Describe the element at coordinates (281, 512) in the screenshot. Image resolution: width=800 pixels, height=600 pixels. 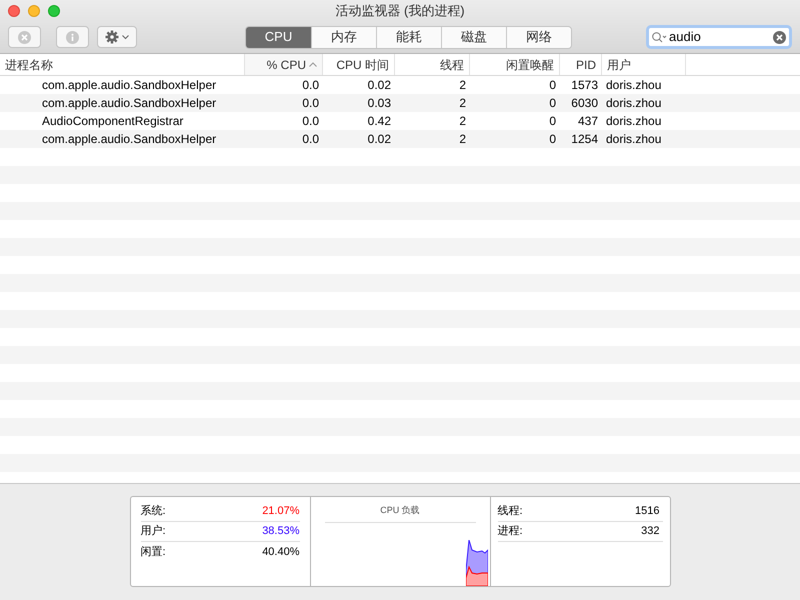
I see `stat-value: 21.07%` at that location.